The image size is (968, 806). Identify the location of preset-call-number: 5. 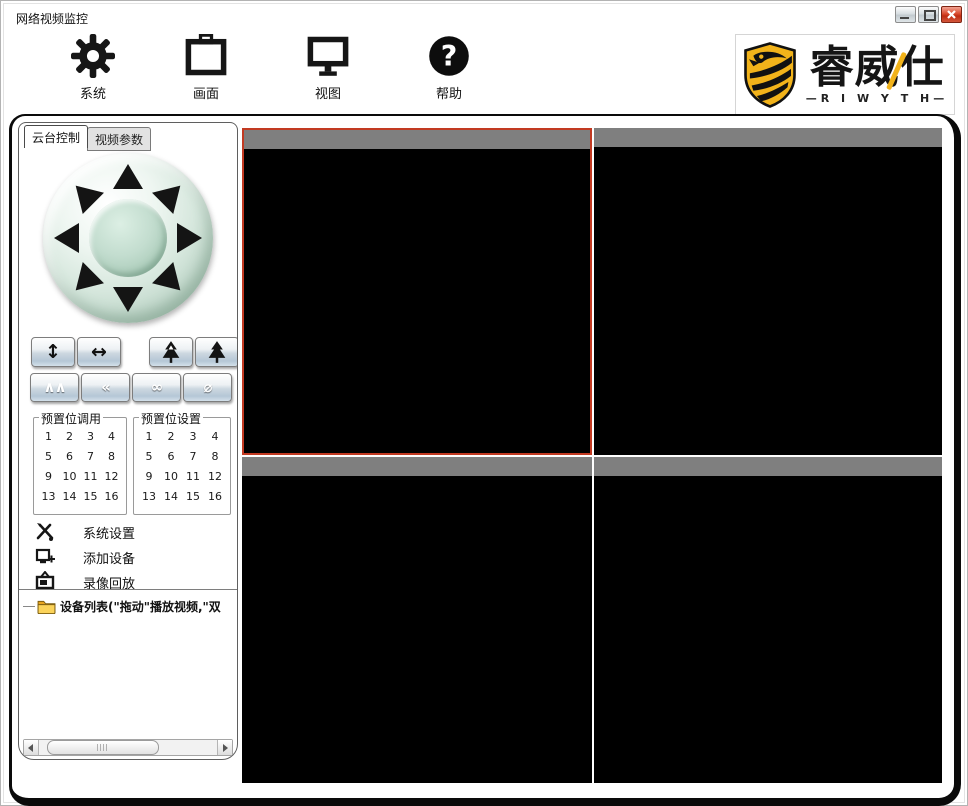
(48, 456).